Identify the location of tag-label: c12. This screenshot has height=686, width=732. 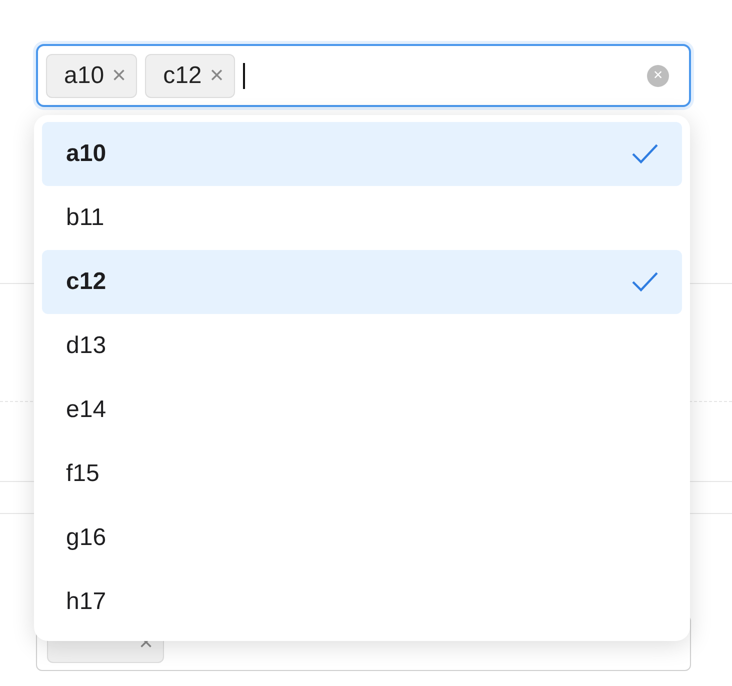
(182, 76).